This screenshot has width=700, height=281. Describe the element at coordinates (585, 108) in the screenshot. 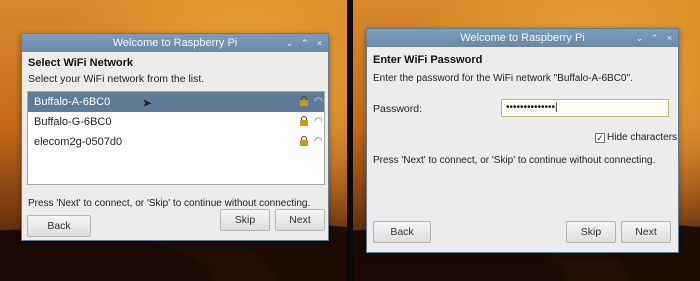

I see `password-input: ••••••••••••••|` at that location.